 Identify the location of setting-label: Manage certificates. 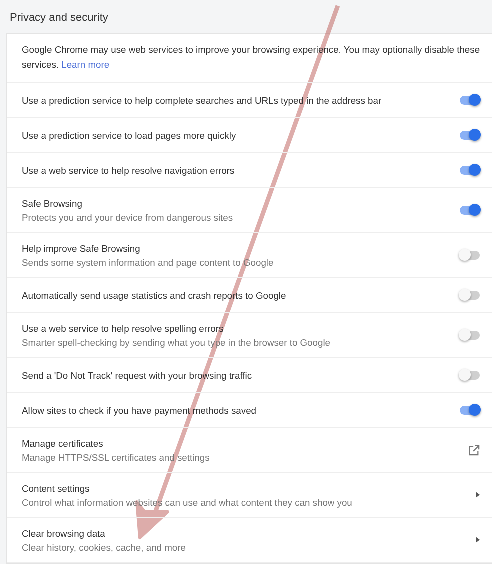
(63, 443).